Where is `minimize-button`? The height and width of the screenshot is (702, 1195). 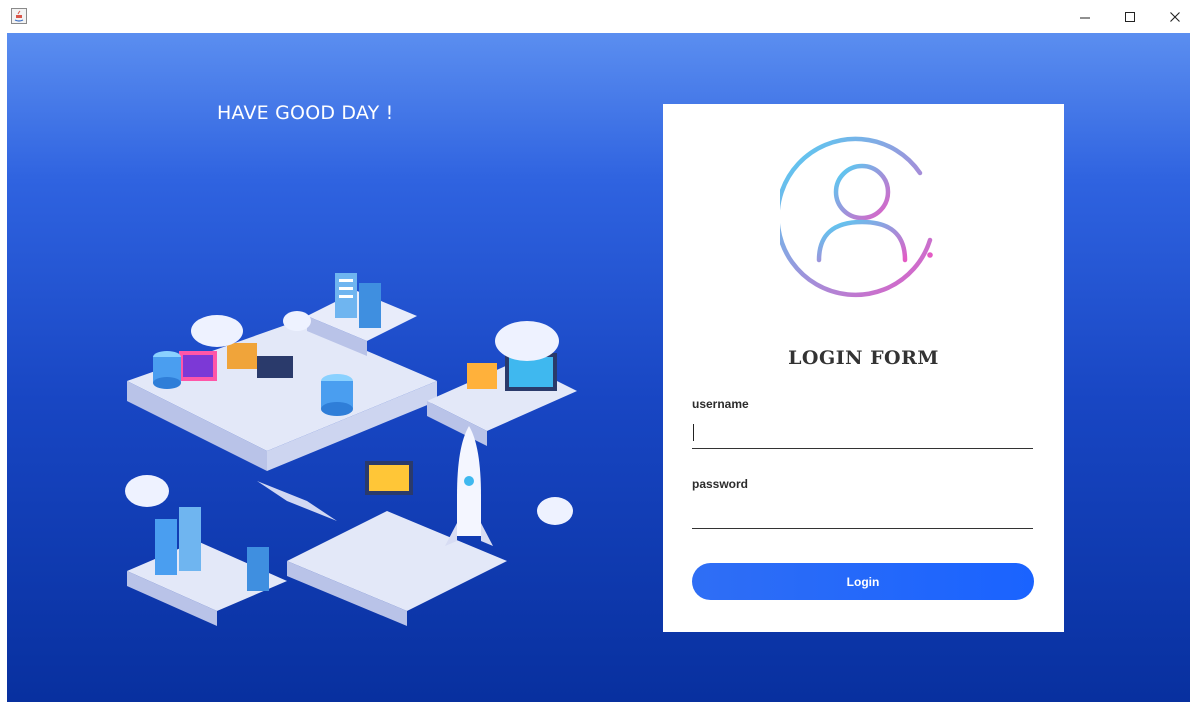 minimize-button is located at coordinates (1085, 16).